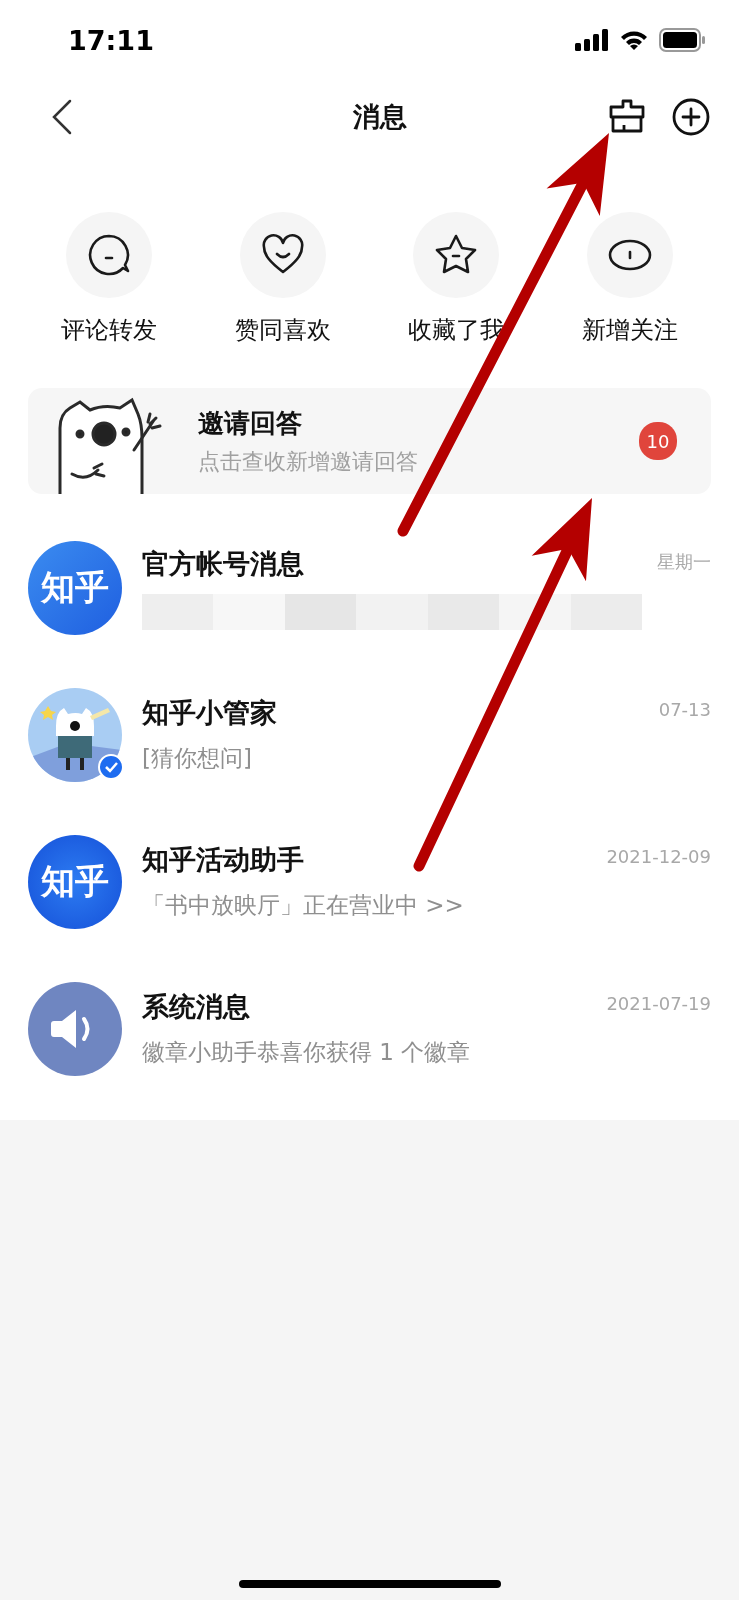 The width and height of the screenshot is (739, 1600). I want to click on invite-card: 邀请回答 点击查收新增邀请回答 10, so click(369, 441).